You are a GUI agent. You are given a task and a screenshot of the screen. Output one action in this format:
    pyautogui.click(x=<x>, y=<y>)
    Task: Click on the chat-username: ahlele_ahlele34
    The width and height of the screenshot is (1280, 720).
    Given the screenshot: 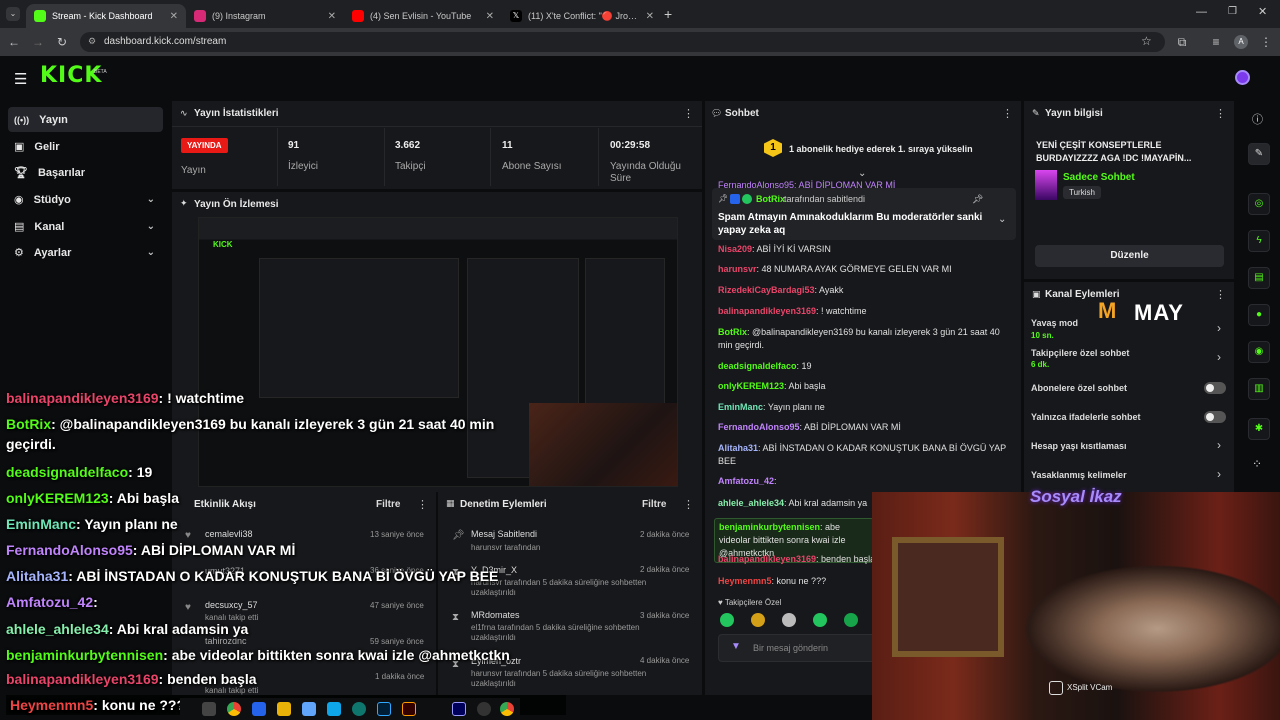 What is the action you would take?
    pyautogui.click(x=751, y=503)
    